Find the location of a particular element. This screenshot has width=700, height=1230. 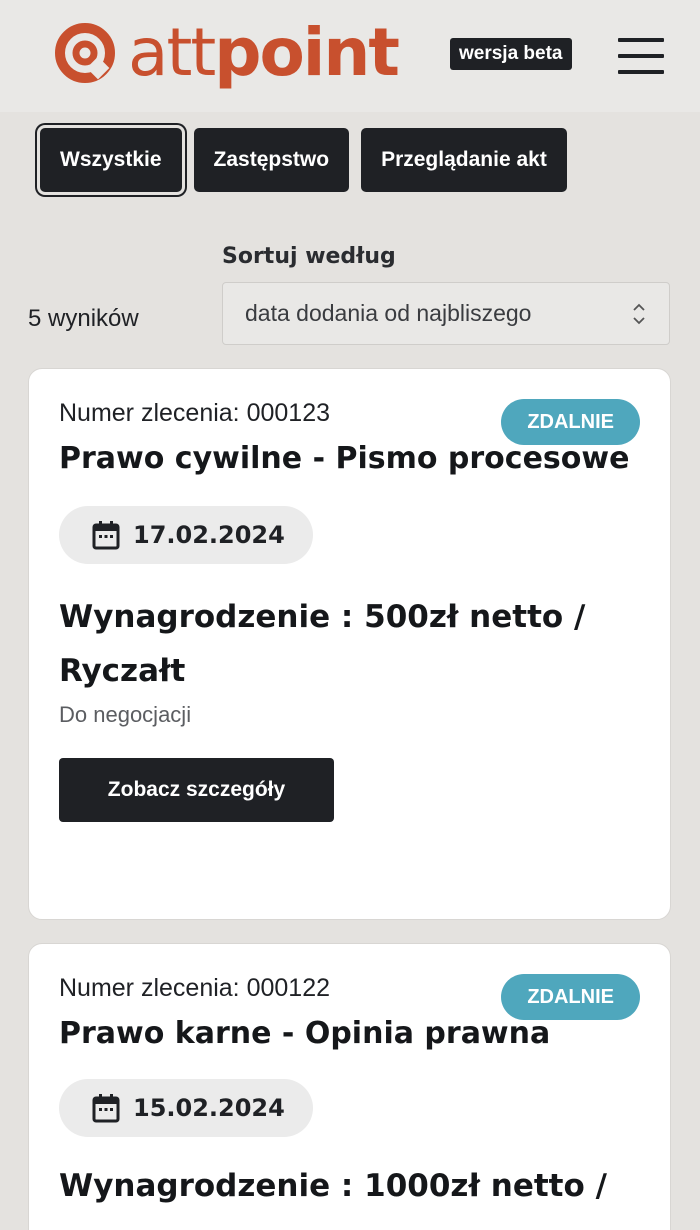

beta-badge: wersja beta is located at coordinates (511, 54).